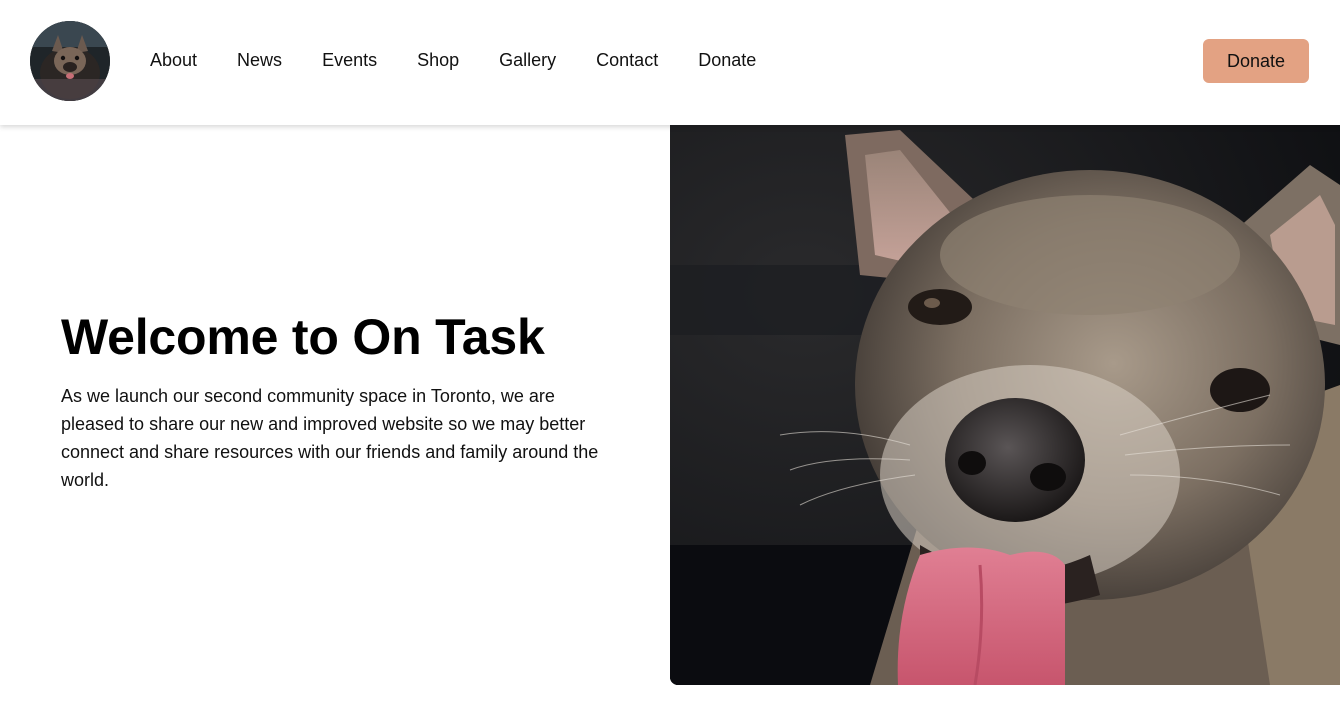 This screenshot has width=1340, height=713. Describe the element at coordinates (438, 60) in the screenshot. I see `nav-shop: Shop` at that location.